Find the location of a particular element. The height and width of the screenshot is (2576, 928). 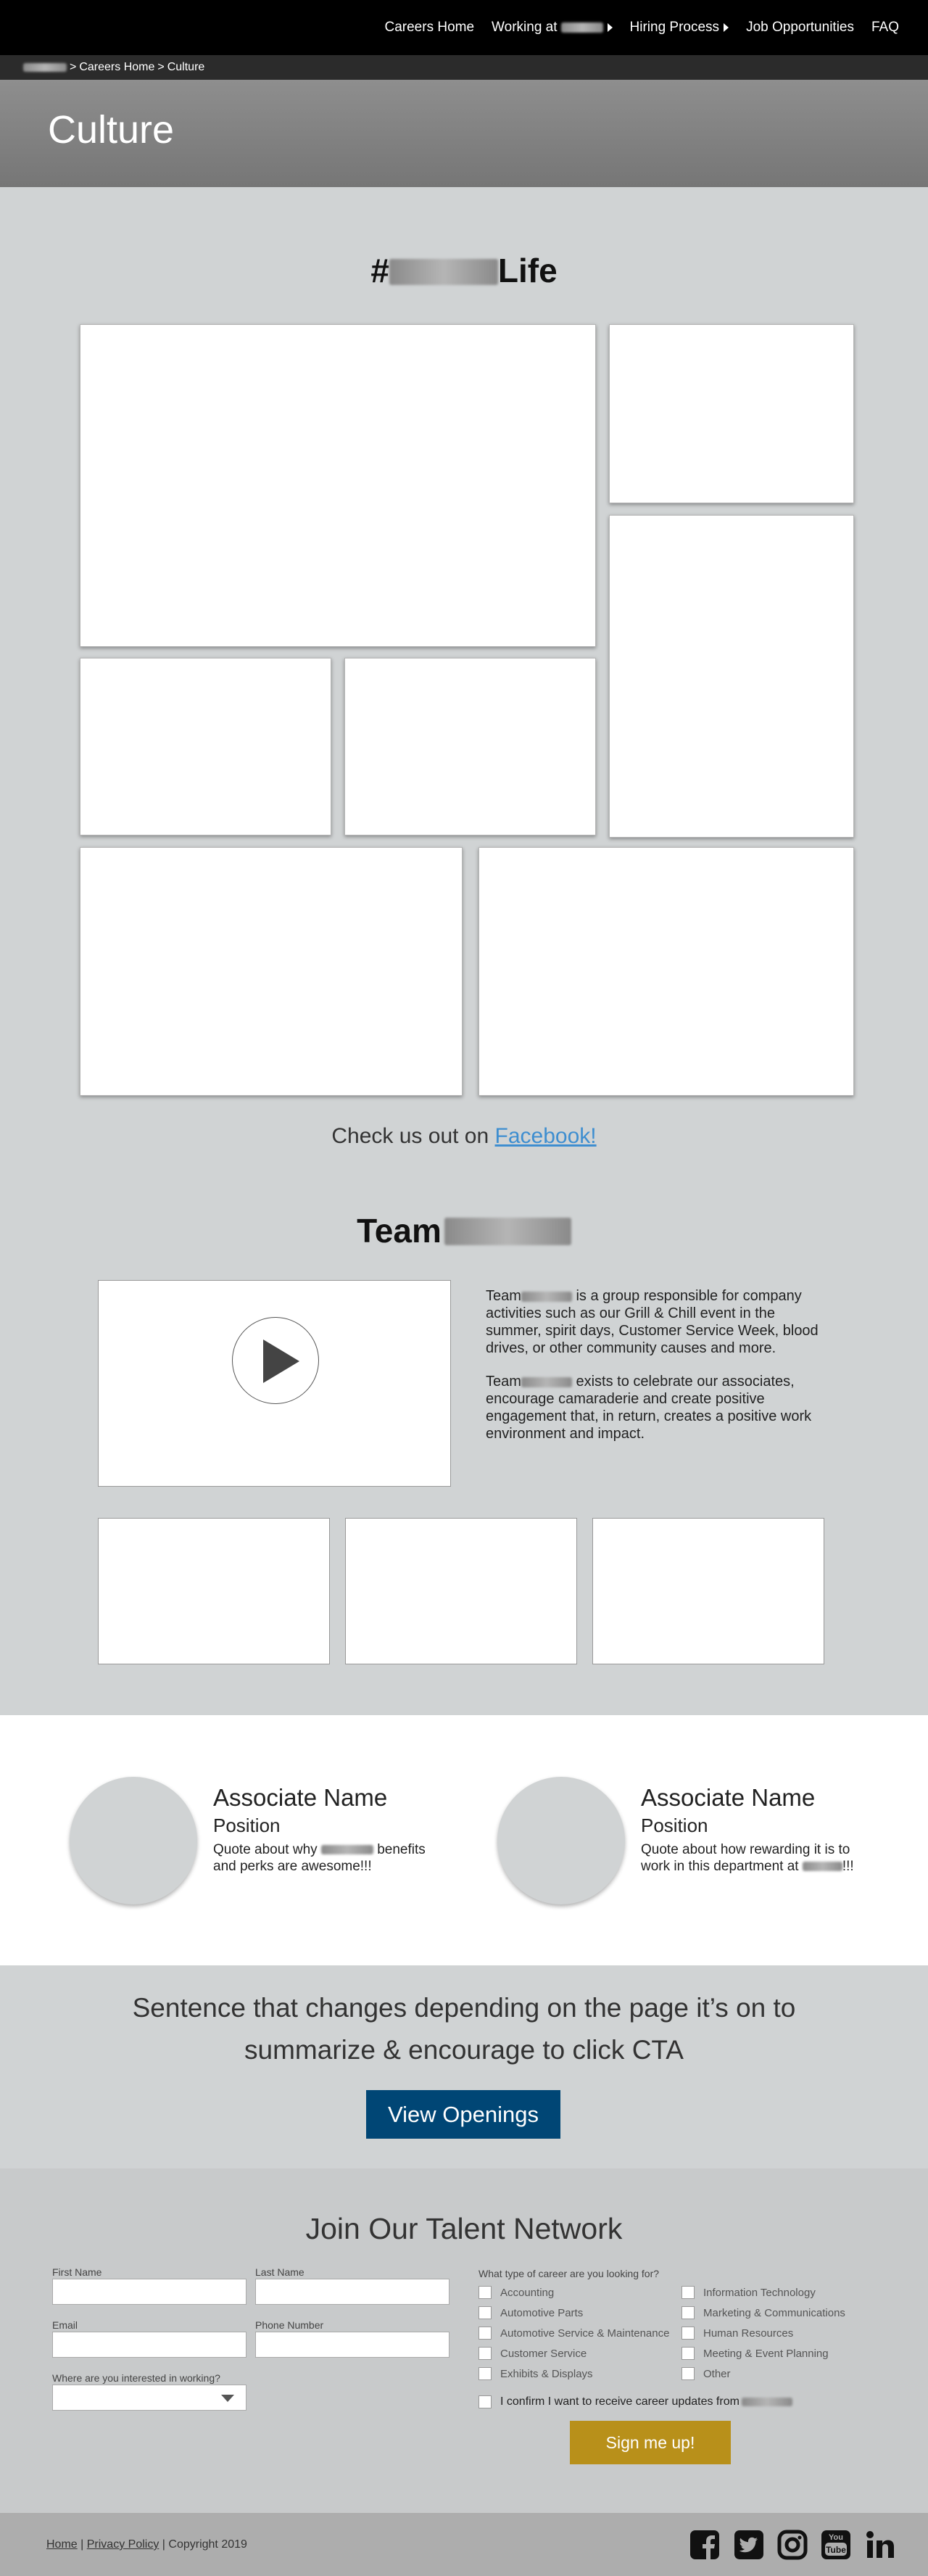

breadcrumb-careers-home: Careers Home is located at coordinates (116, 67).